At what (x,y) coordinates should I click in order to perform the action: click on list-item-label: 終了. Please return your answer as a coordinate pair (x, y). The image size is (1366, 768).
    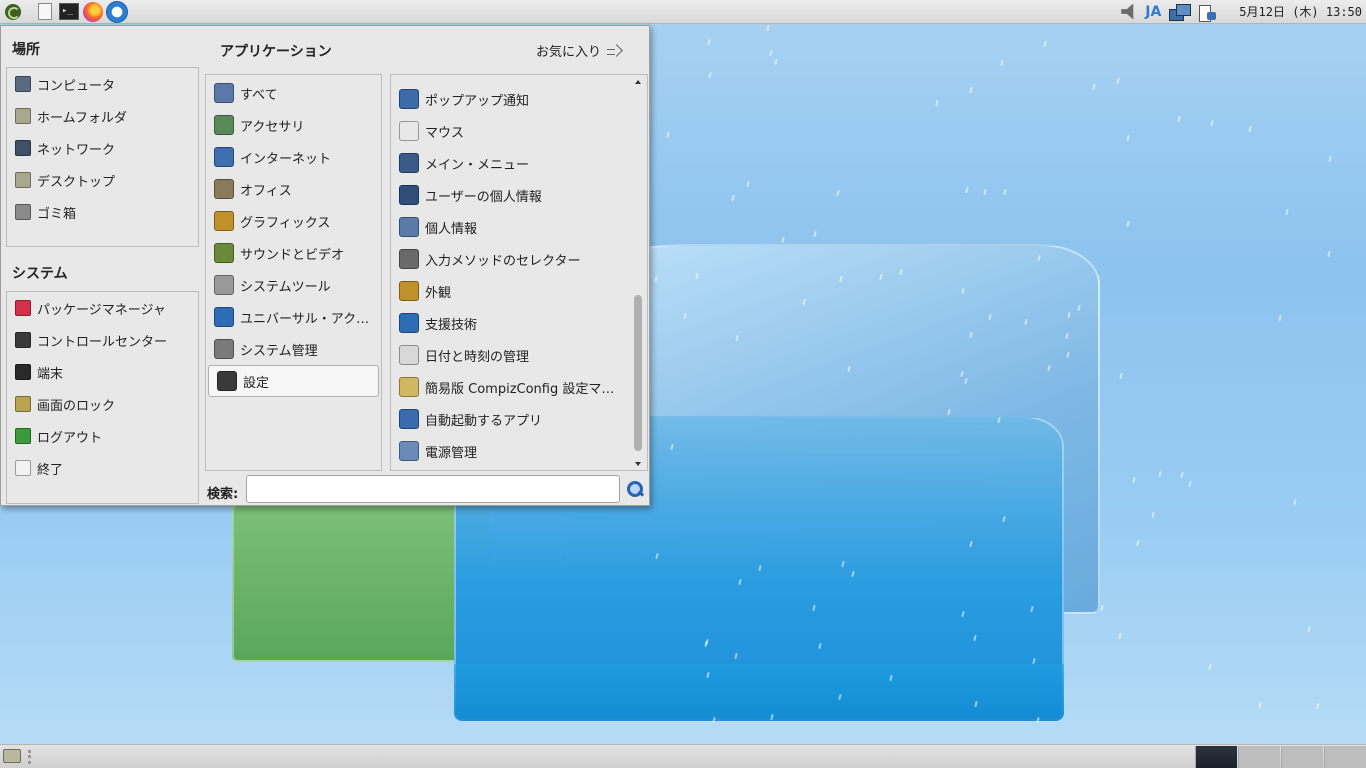
    Looking at the image, I should click on (50, 470).